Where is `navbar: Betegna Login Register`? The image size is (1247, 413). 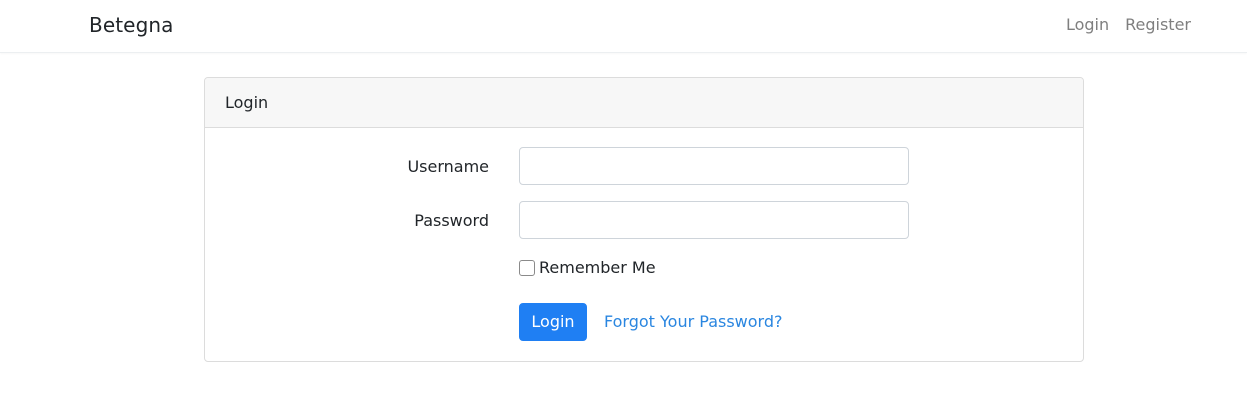 navbar: Betegna Login Register is located at coordinates (623, 26).